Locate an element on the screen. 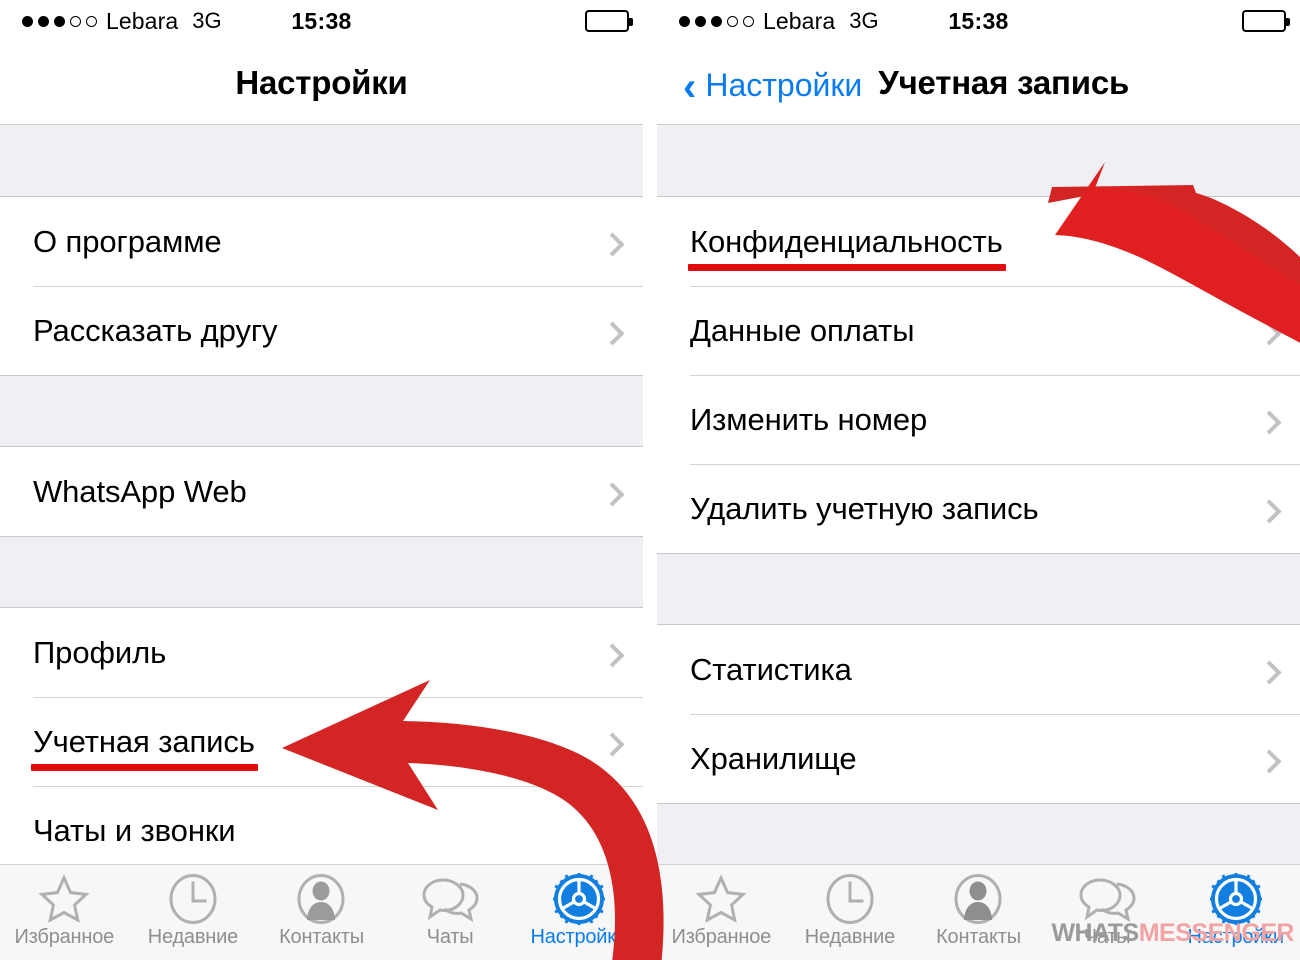 The image size is (1300, 960). nav-bar-left: Настройки is located at coordinates (321, 83).